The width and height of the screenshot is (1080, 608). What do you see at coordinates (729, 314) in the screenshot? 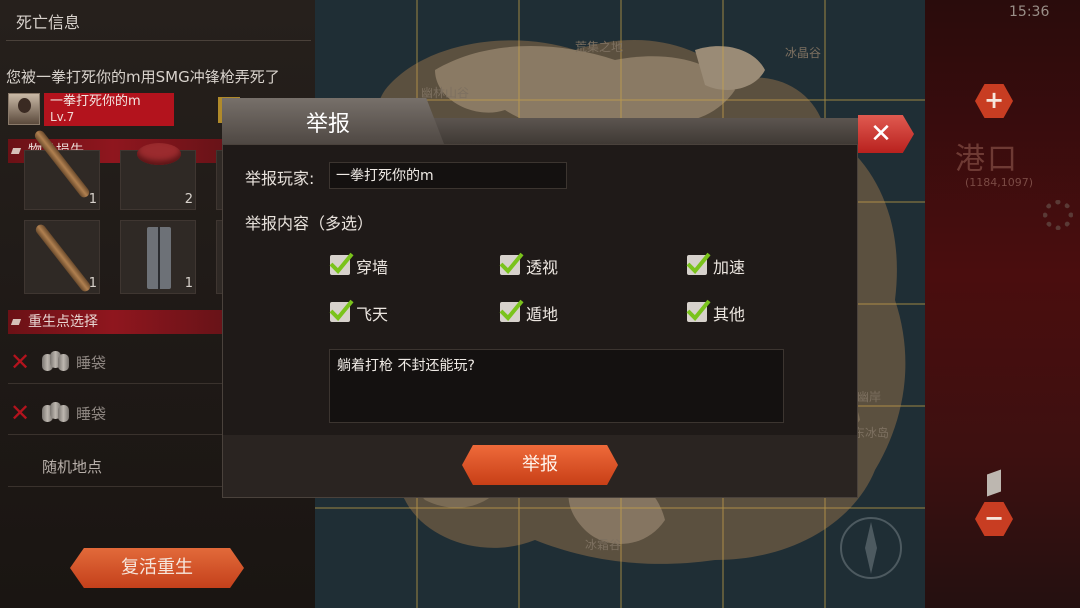
I see `option-label: 其他` at bounding box center [729, 314].